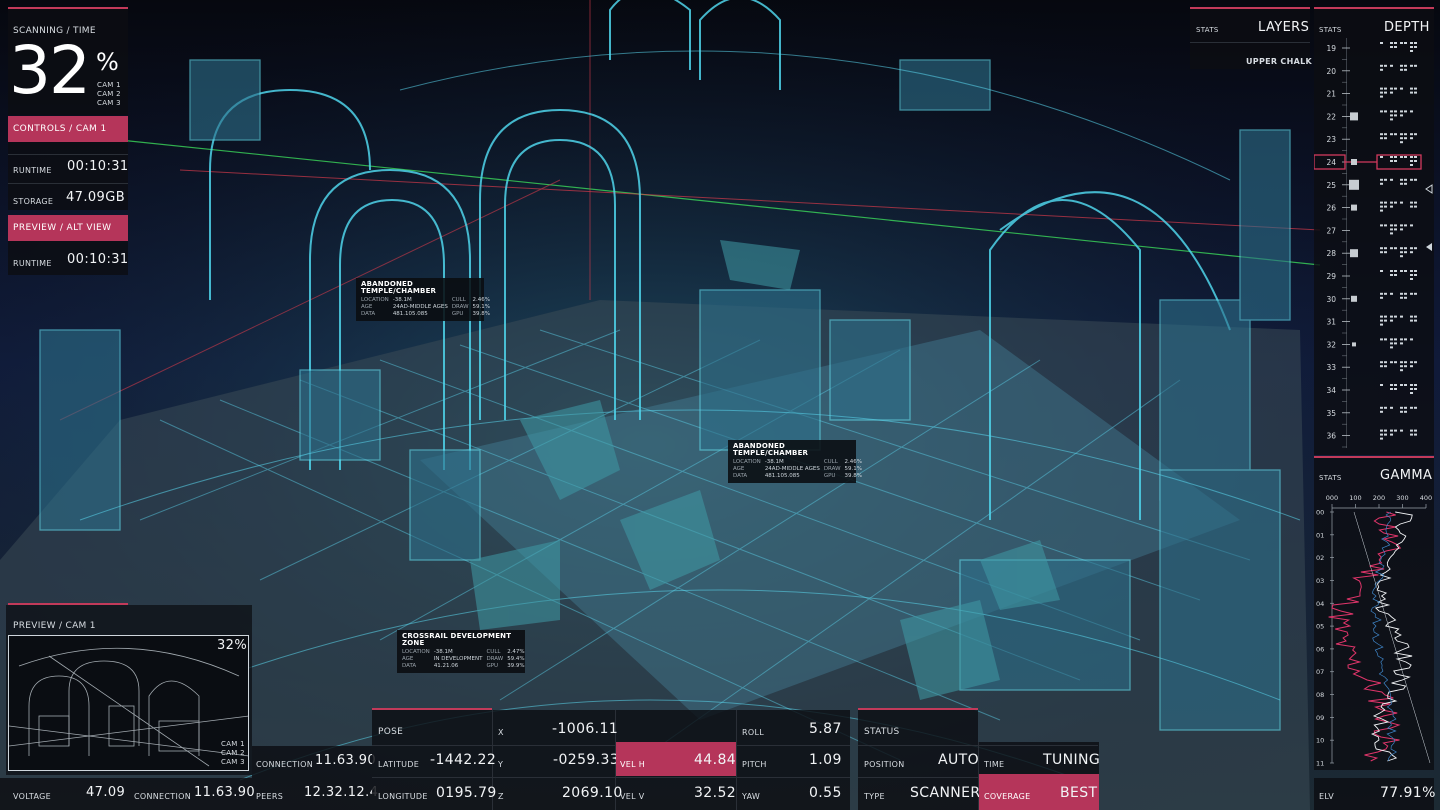 The height and width of the screenshot is (810, 1440). What do you see at coordinates (1331, 344) in the screenshot?
I see `depth-tick-label: 32` at bounding box center [1331, 344].